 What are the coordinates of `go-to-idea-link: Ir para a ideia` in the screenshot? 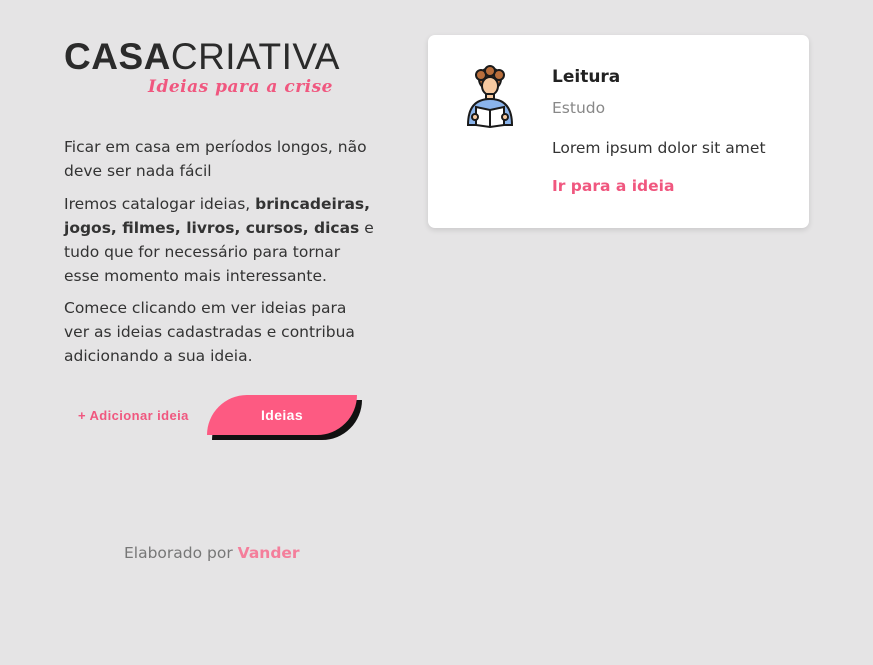 It's located at (613, 186).